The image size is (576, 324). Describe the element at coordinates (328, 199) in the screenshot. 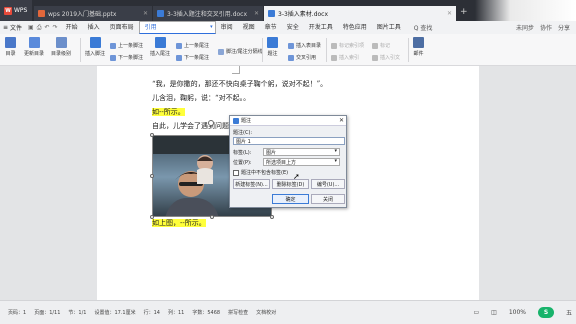

I see `close-button: 关闭` at that location.